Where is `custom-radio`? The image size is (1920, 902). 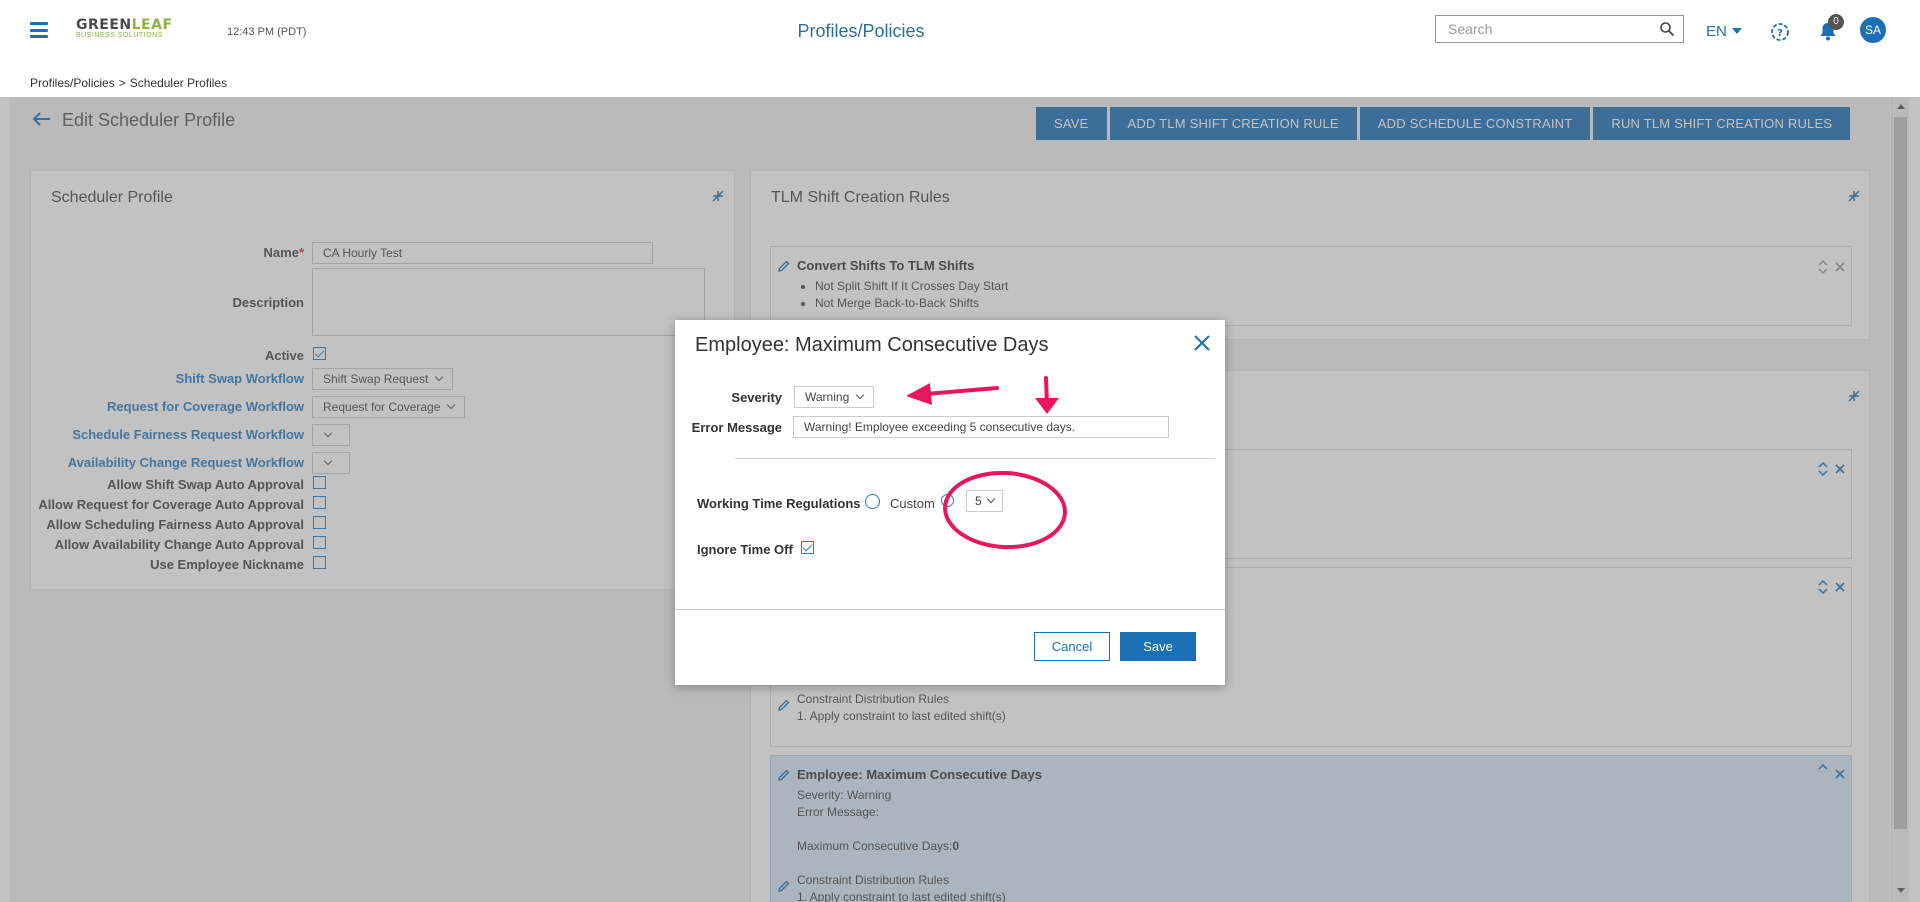 custom-radio is located at coordinates (947, 500).